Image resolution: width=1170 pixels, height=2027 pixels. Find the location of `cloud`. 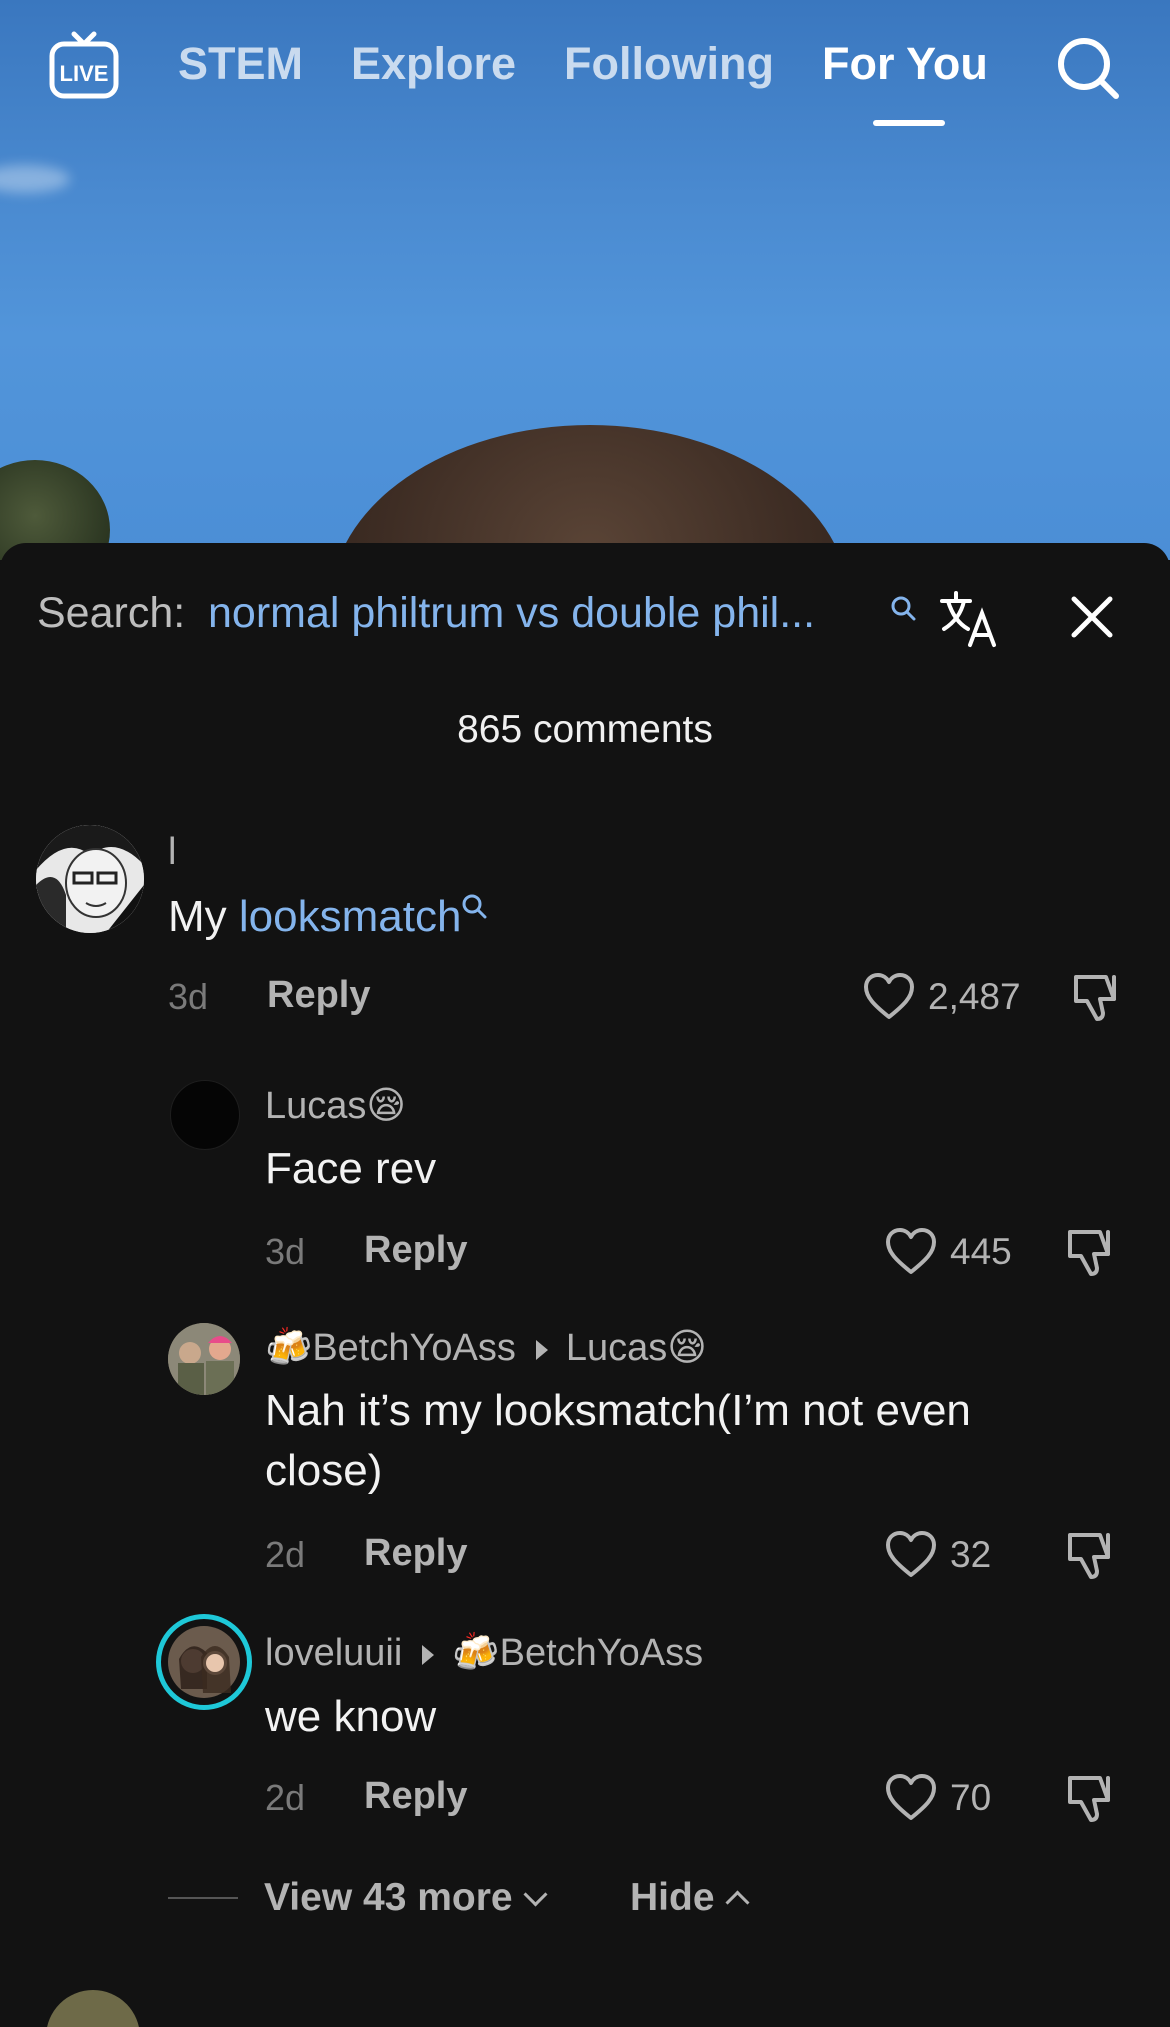

cloud is located at coordinates (35, 179).